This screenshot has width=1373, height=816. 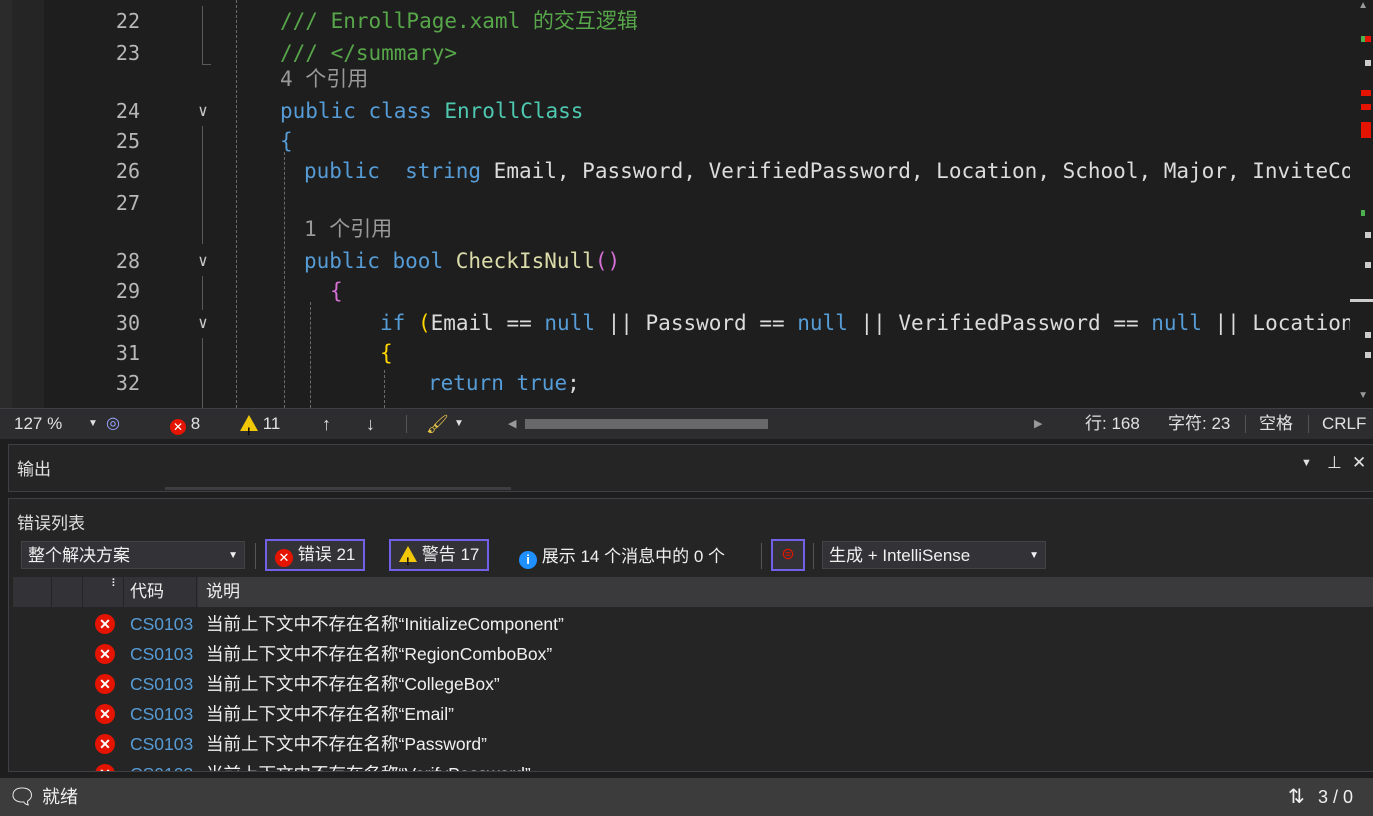 I want to click on code-line: 24 ∨ public class EnrollClass, so click(x=675, y=111).